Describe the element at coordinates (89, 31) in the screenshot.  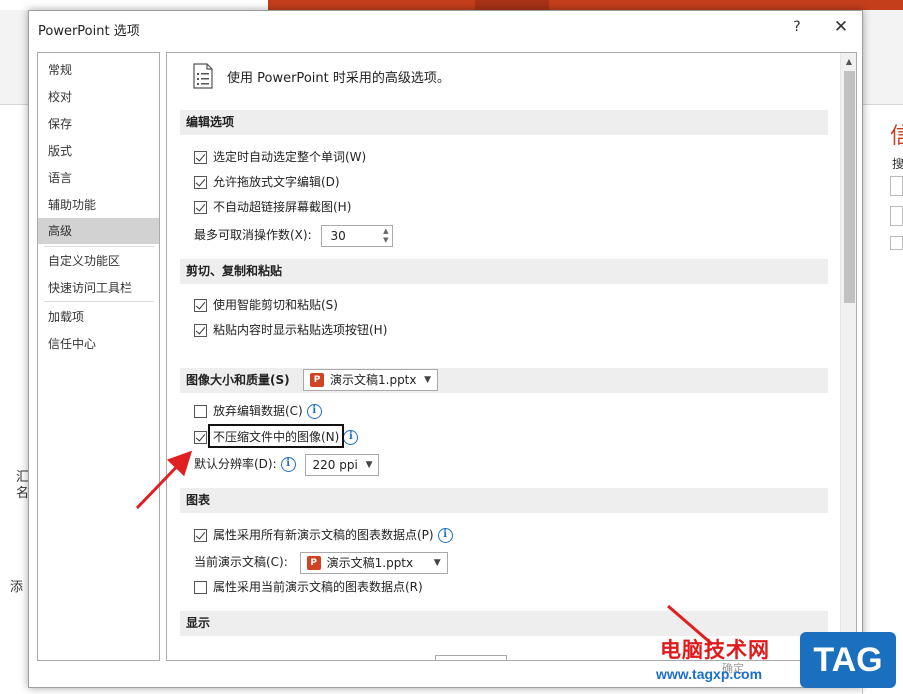
I see `dialog-title: PowerPoint 选项` at that location.